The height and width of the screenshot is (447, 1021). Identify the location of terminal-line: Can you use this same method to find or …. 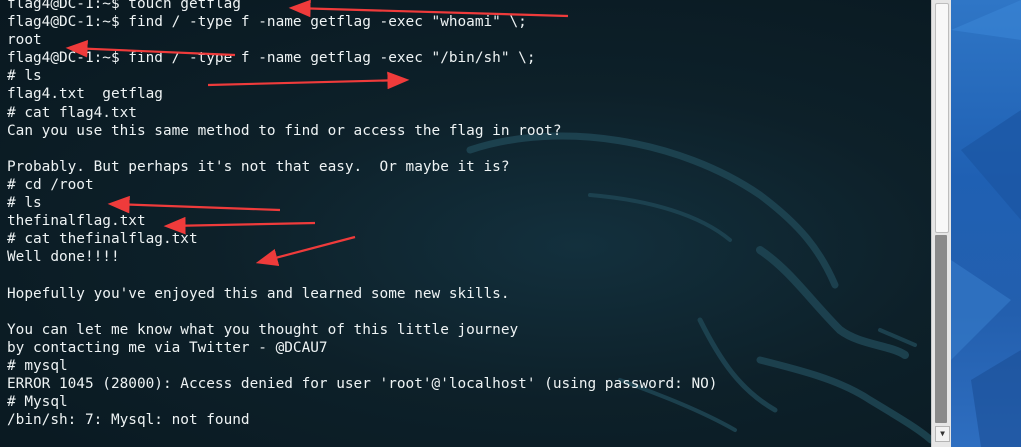
(284, 130).